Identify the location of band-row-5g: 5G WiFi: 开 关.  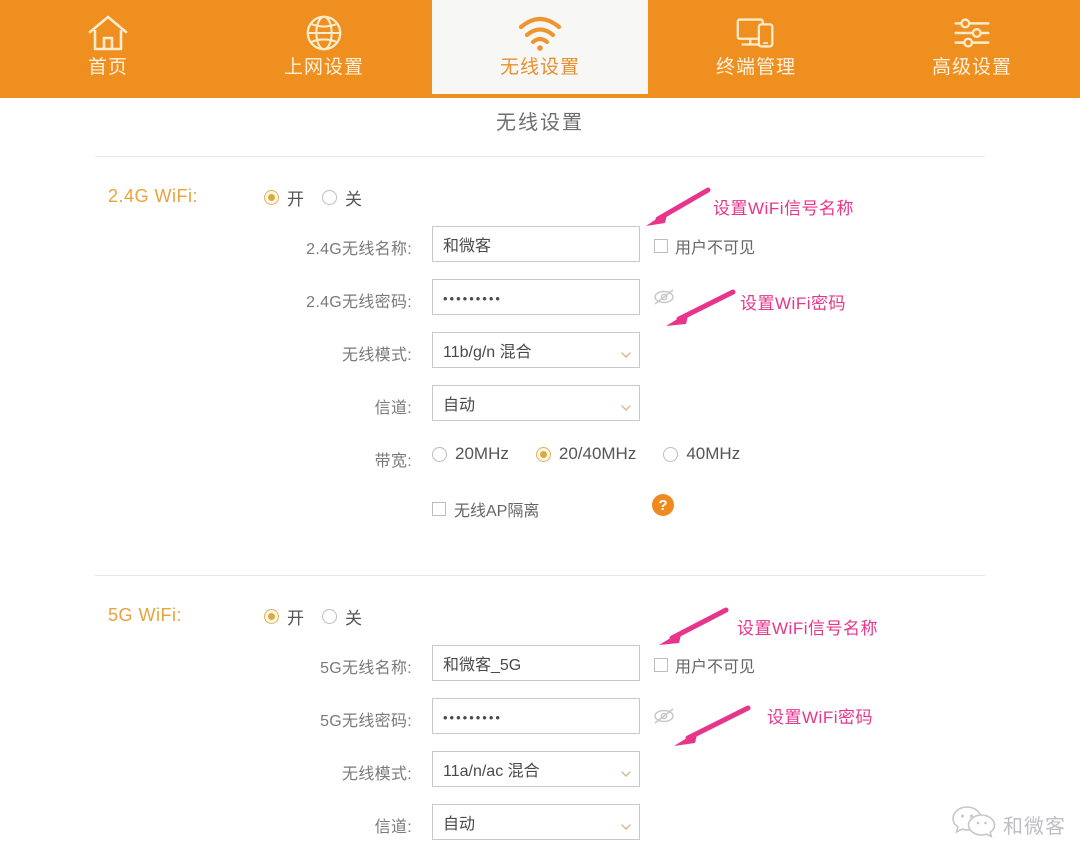
(540, 625).